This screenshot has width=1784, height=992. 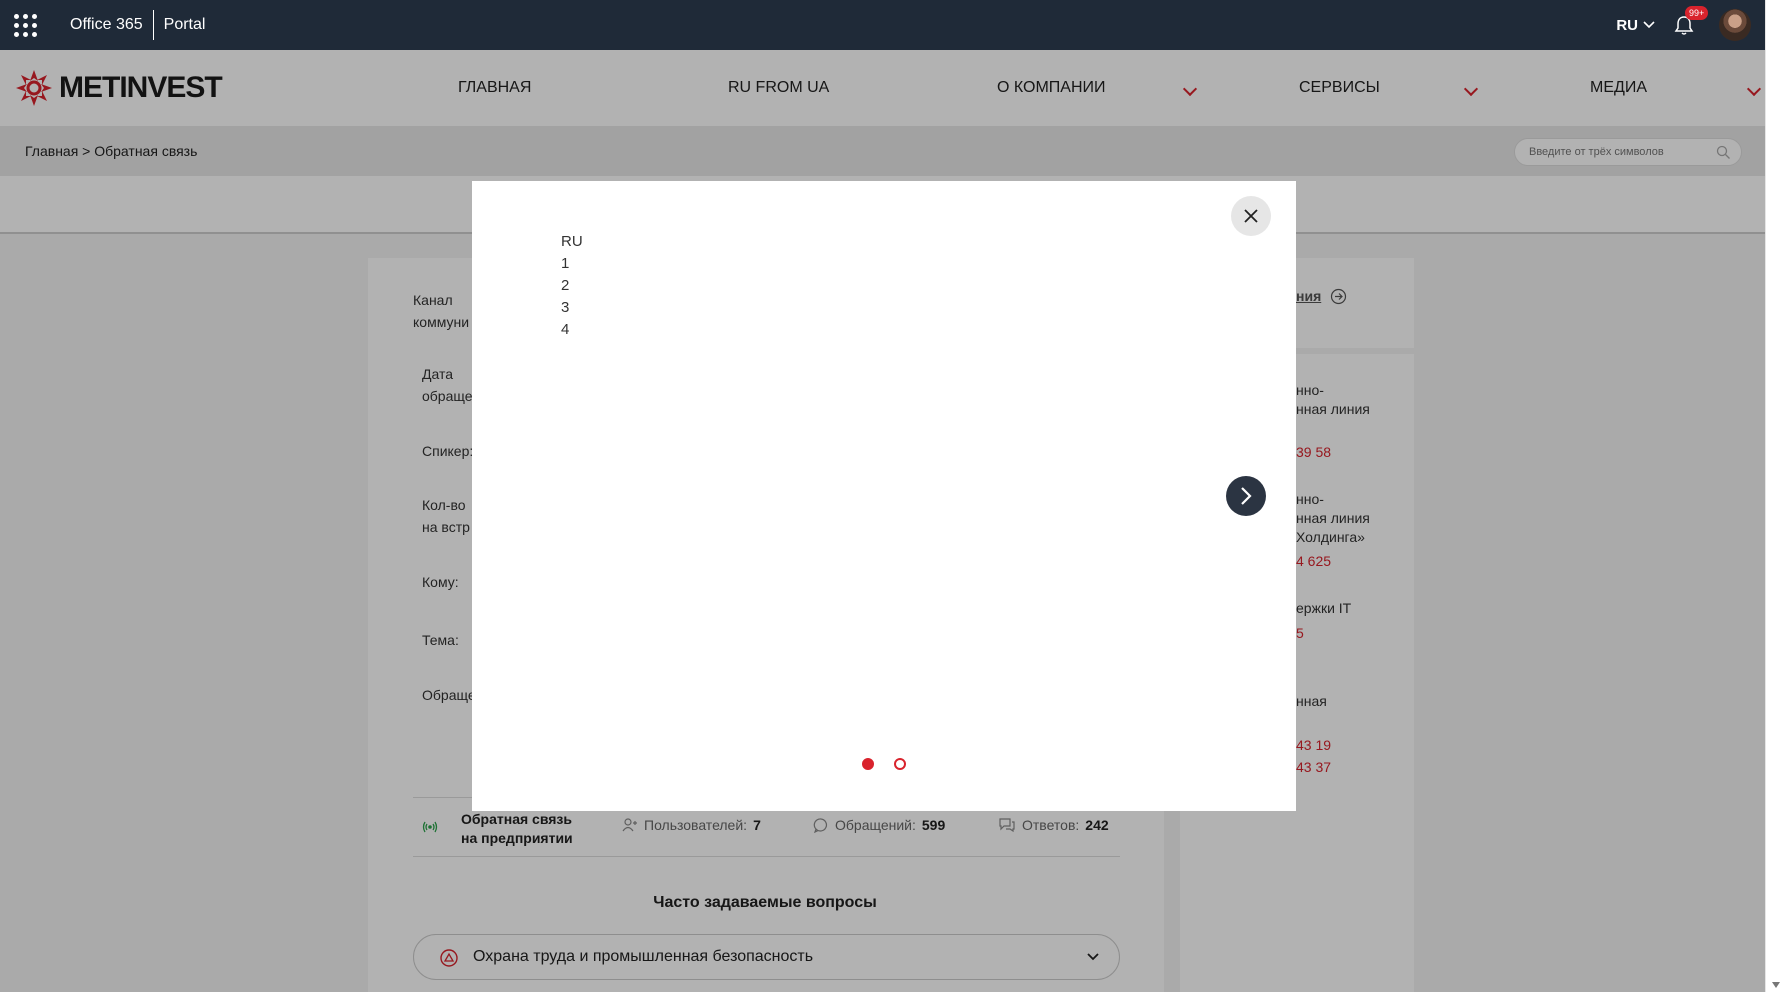 What do you see at coordinates (572, 286) in the screenshot?
I see `slide-content: RU 1 2 3 4` at bounding box center [572, 286].